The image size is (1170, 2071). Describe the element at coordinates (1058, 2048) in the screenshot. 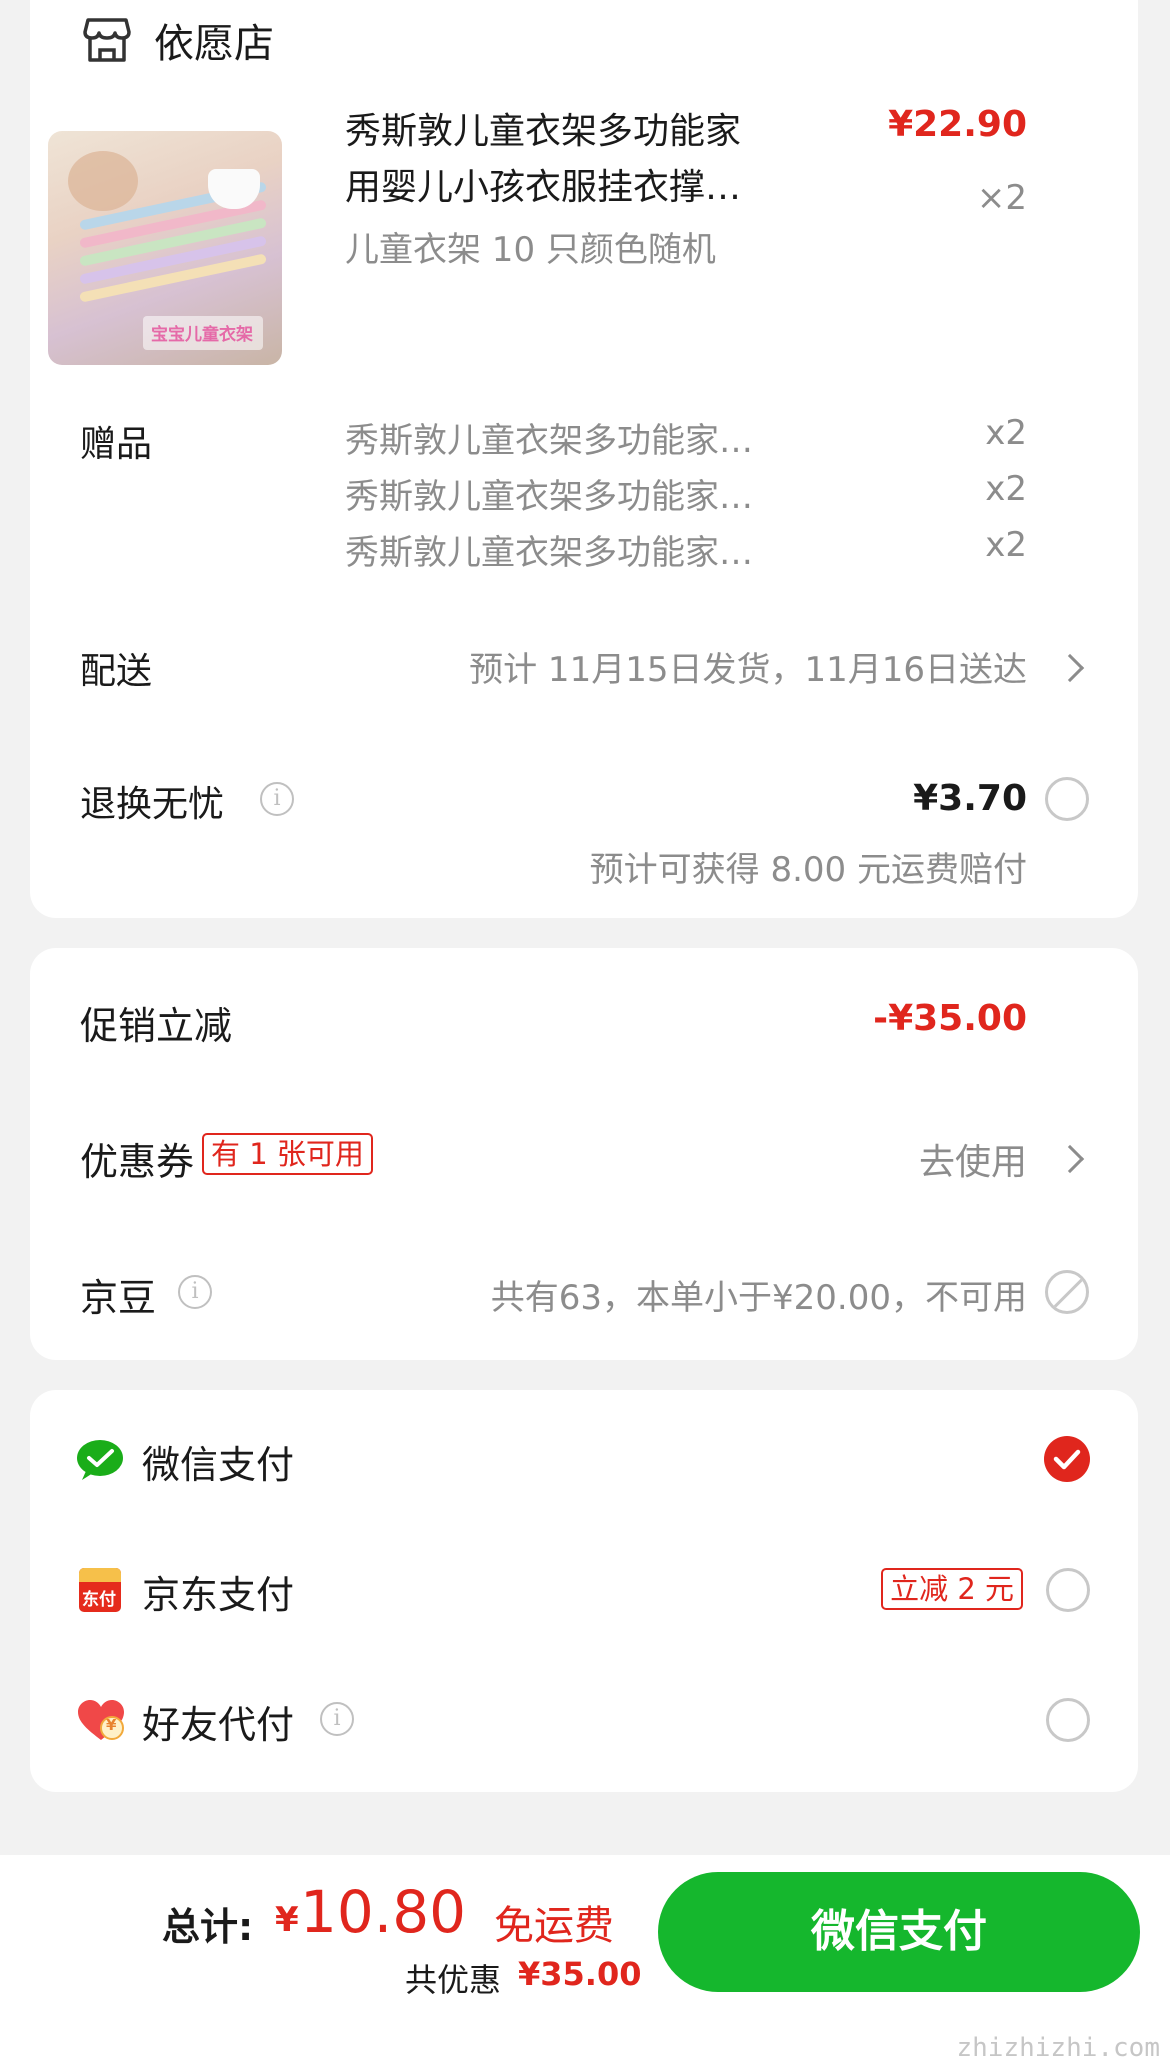

I see `watermark: zhizhizhi.com` at that location.